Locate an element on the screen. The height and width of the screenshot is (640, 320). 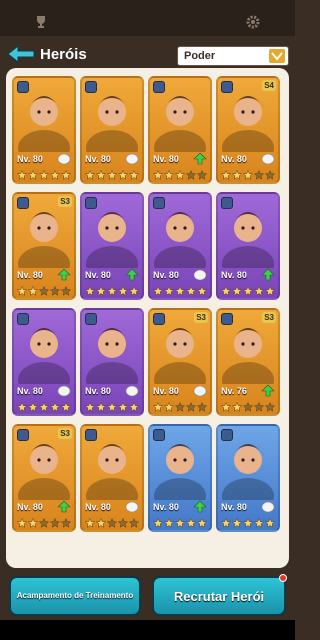
trophy-icon is located at coordinates (41, 22).